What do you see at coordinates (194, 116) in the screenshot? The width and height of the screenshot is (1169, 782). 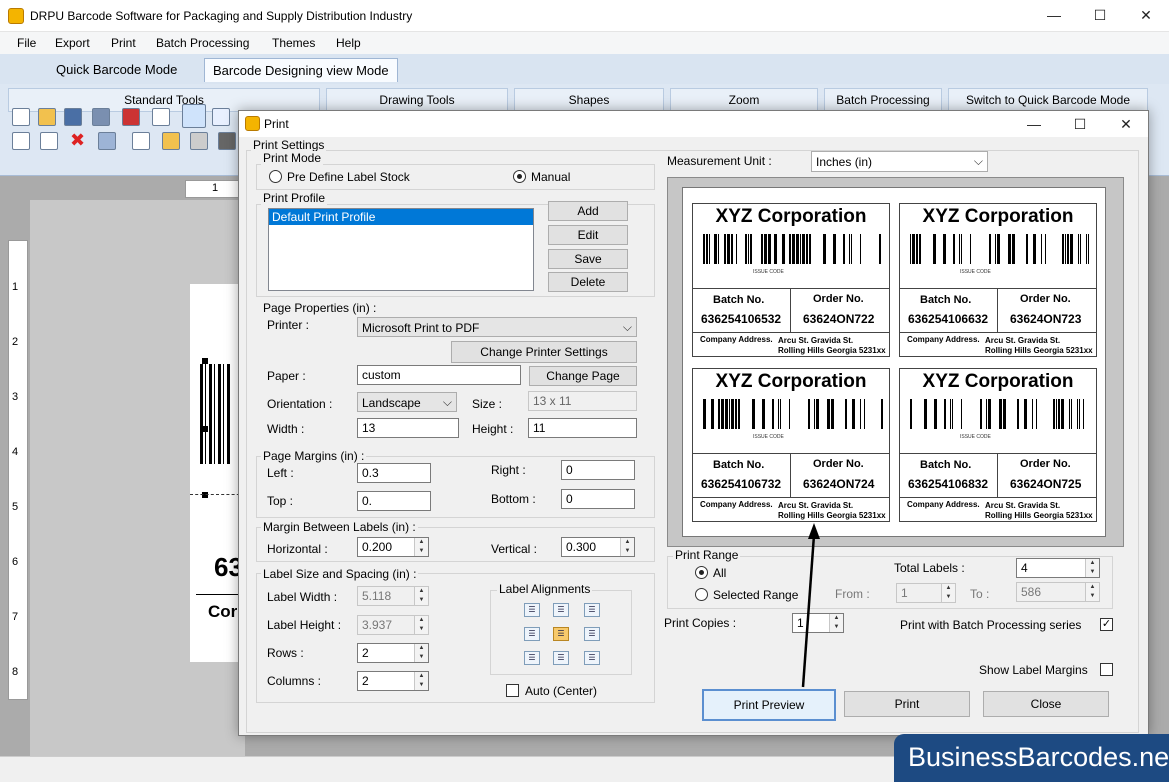 I see `print-icon` at bounding box center [194, 116].